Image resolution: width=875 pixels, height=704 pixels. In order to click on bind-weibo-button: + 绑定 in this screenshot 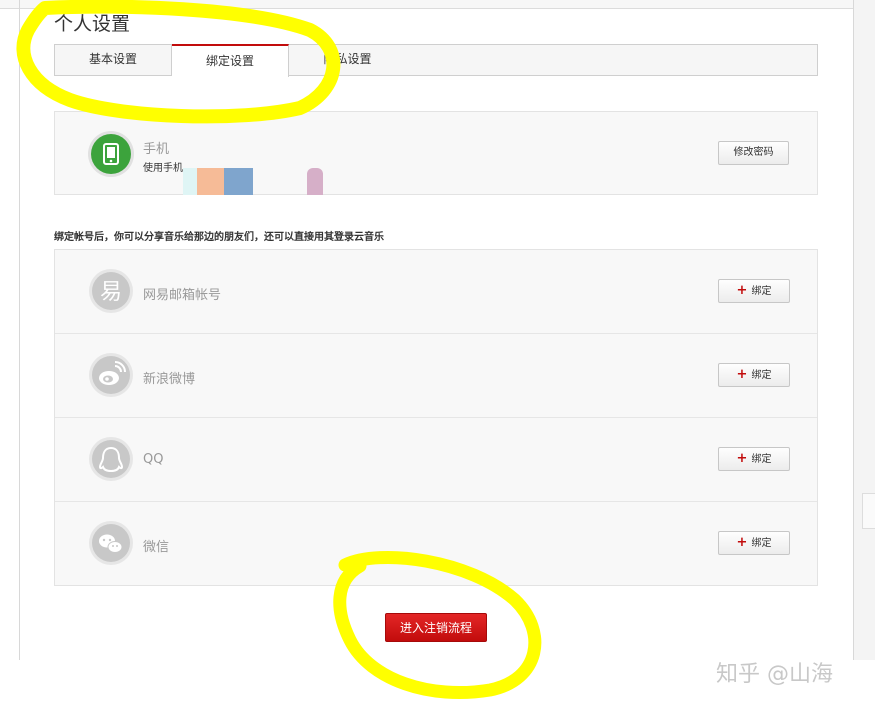, I will do `click(754, 375)`.